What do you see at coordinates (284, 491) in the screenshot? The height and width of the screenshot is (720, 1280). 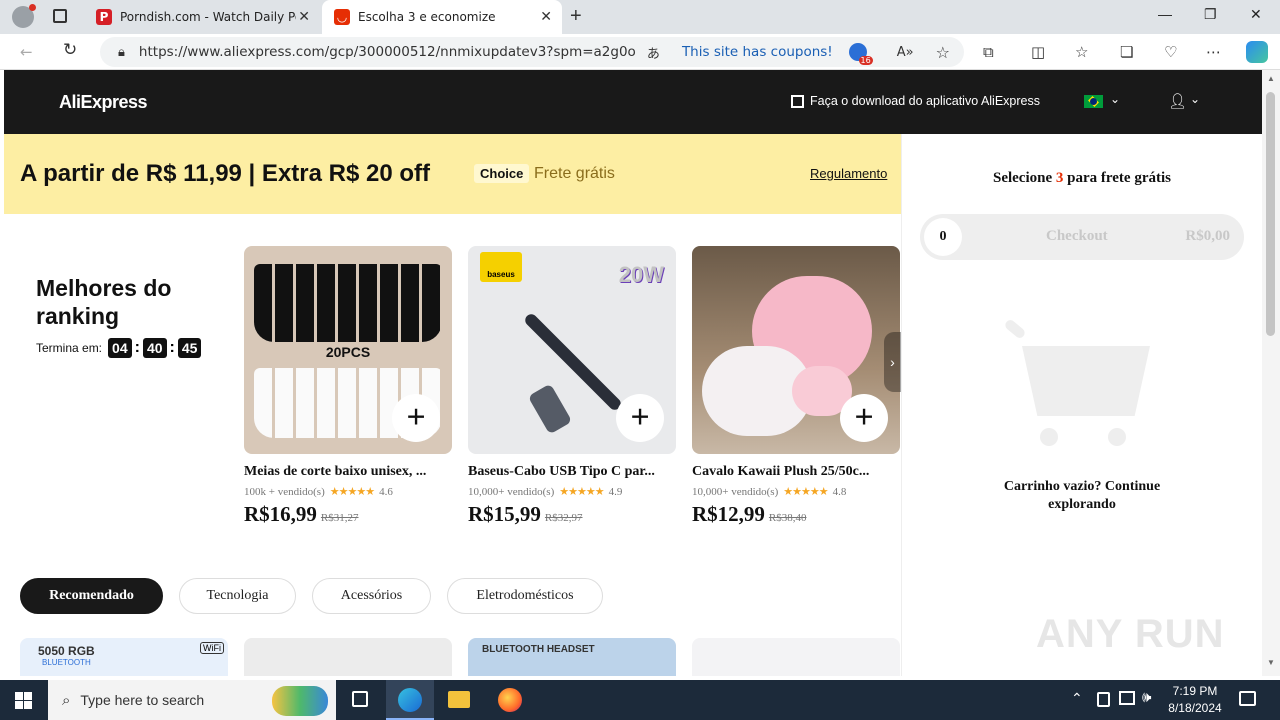 I see `sold-count: 100k + vendido(s)` at bounding box center [284, 491].